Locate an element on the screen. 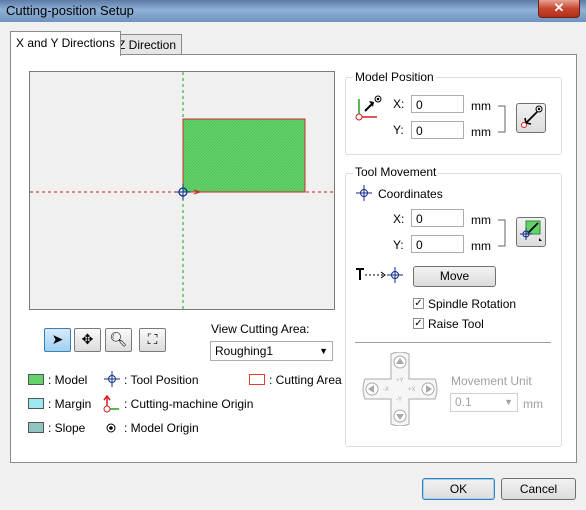 This screenshot has width=586, height=510. move-icon: ✥ is located at coordinates (87, 339).